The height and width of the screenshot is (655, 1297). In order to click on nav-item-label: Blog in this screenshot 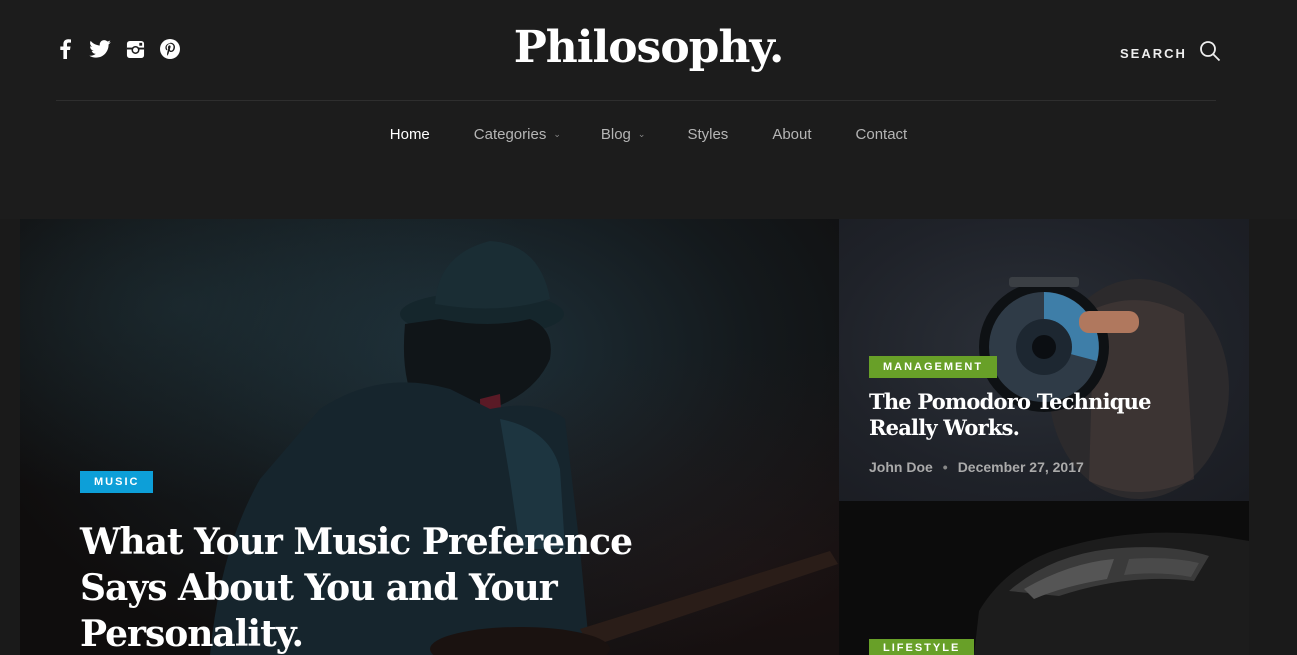, I will do `click(615, 134)`.